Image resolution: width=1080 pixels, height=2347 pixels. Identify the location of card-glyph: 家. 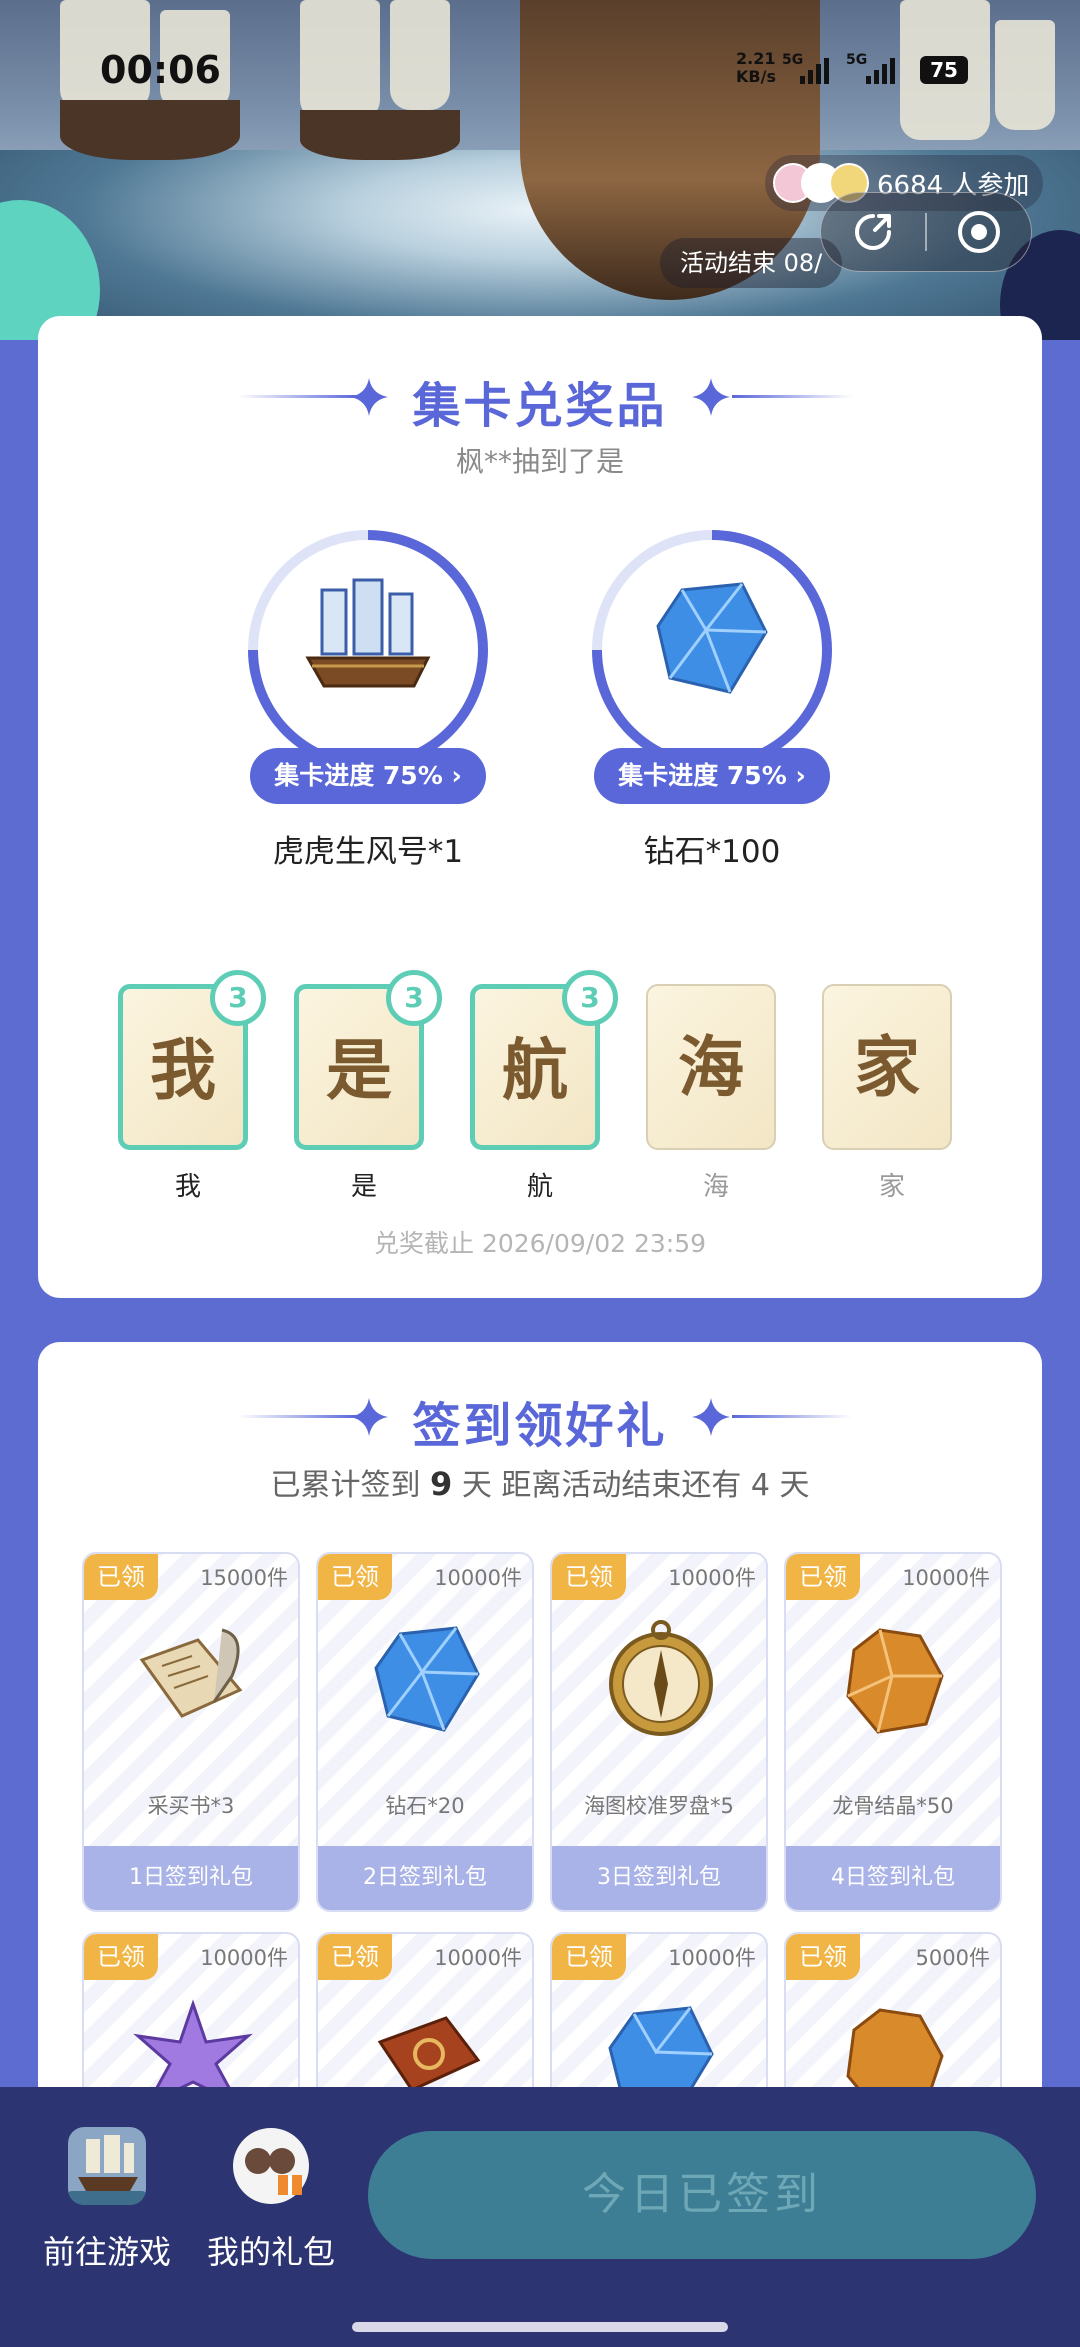
(887, 1067).